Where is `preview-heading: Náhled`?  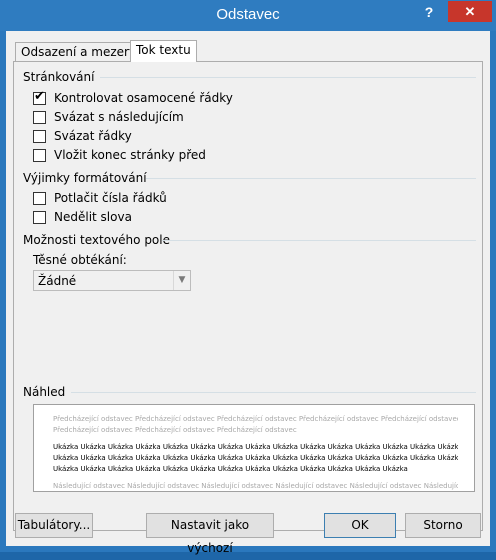 preview-heading: Náhled is located at coordinates (44, 392).